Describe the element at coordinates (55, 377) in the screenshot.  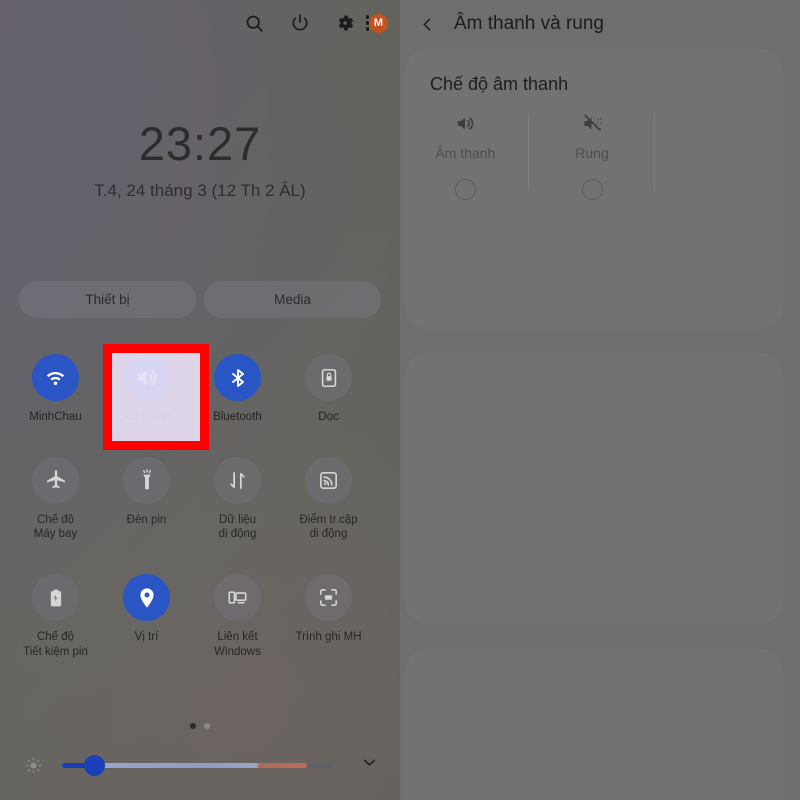
I see `wifi-icon` at that location.